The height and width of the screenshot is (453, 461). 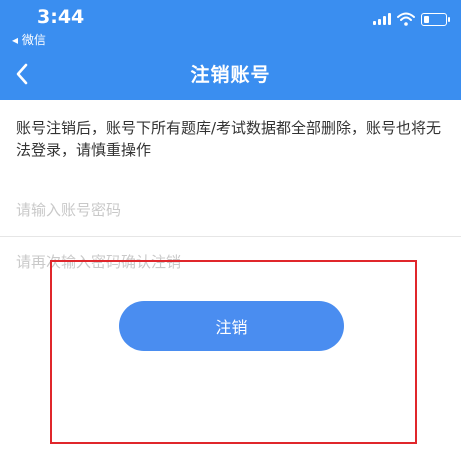 What do you see at coordinates (435, 19) in the screenshot?
I see `battery-icon` at bounding box center [435, 19].